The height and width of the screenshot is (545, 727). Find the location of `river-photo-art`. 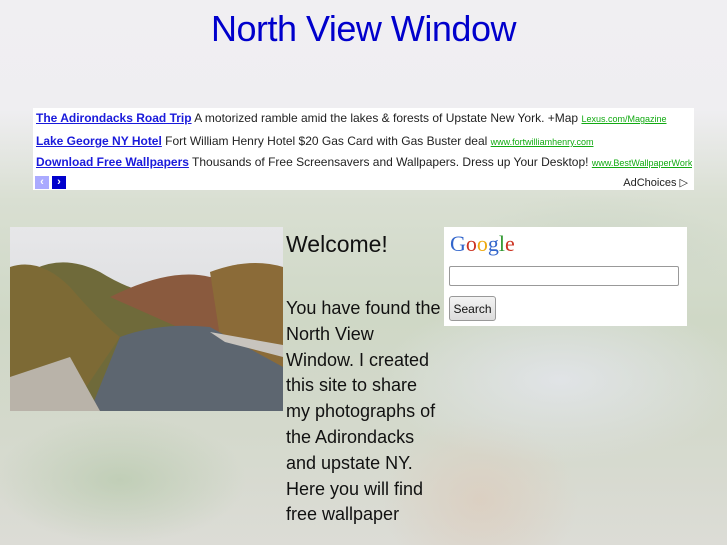

river-photo-art is located at coordinates (146, 336).